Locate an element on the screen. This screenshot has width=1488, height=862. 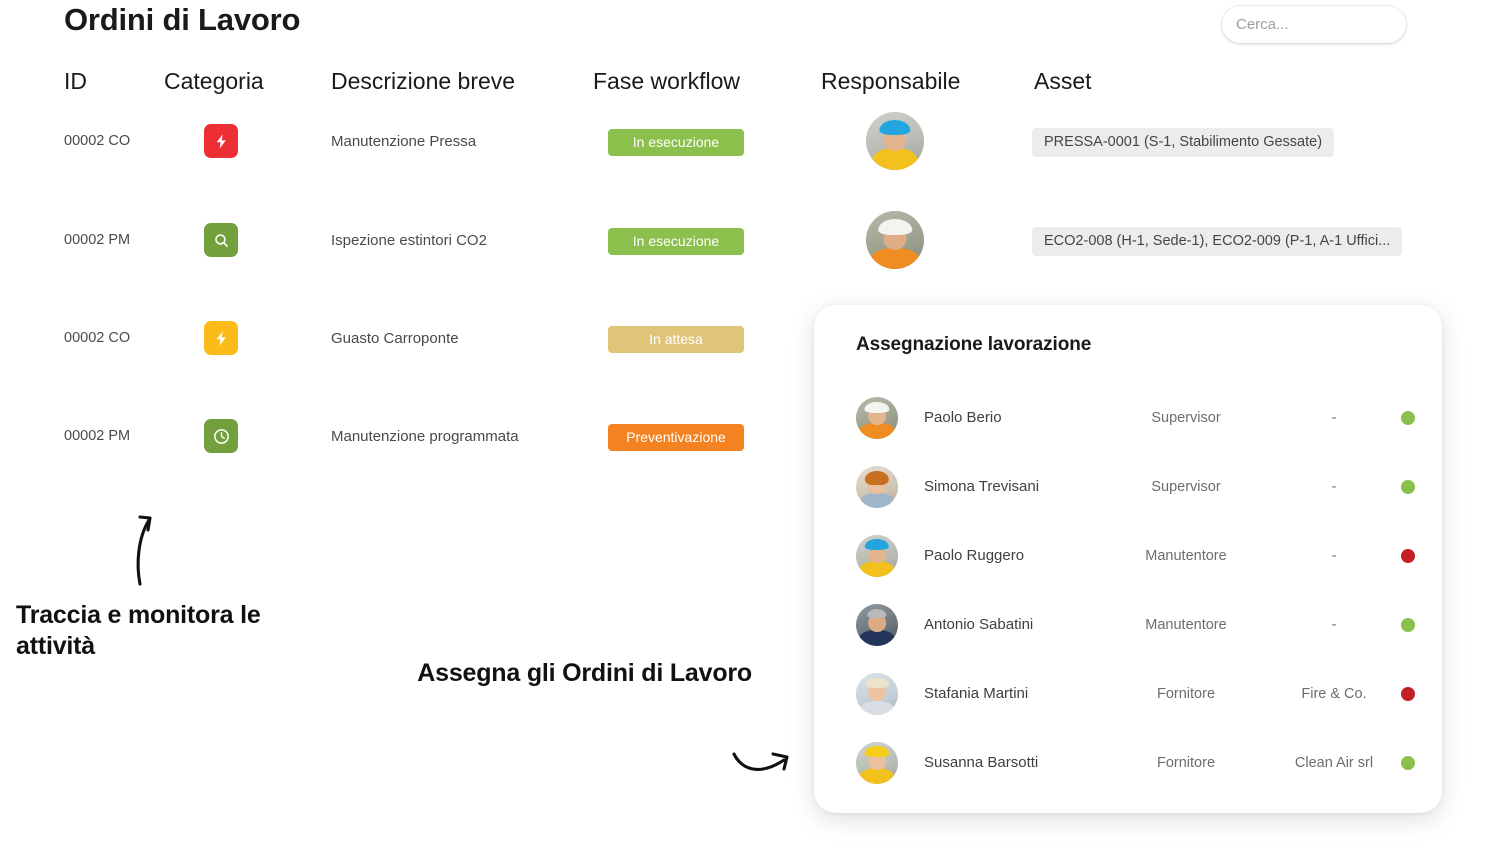
annotation-track: Traccia e monitora le attività is located at coordinates (138, 630).